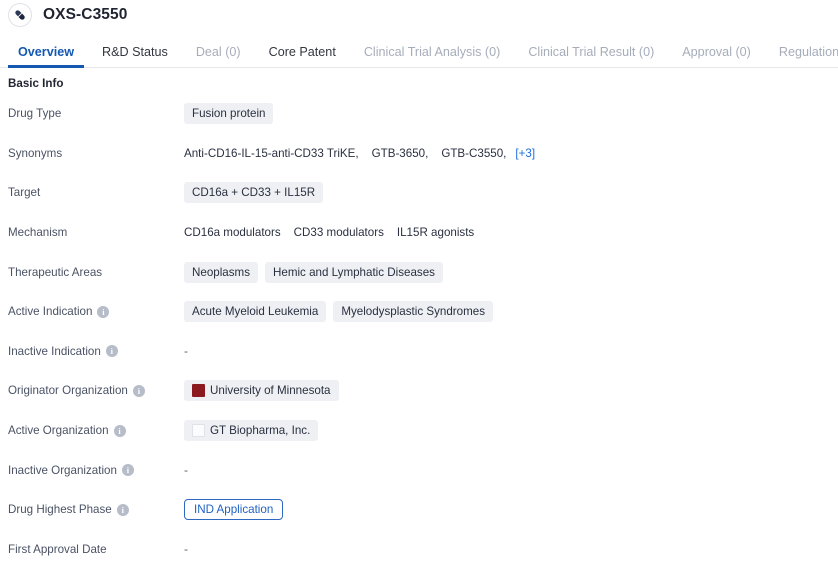  Describe the element at coordinates (198, 391) in the screenshot. I see `university-of-minnesota-logo-icon` at that location.